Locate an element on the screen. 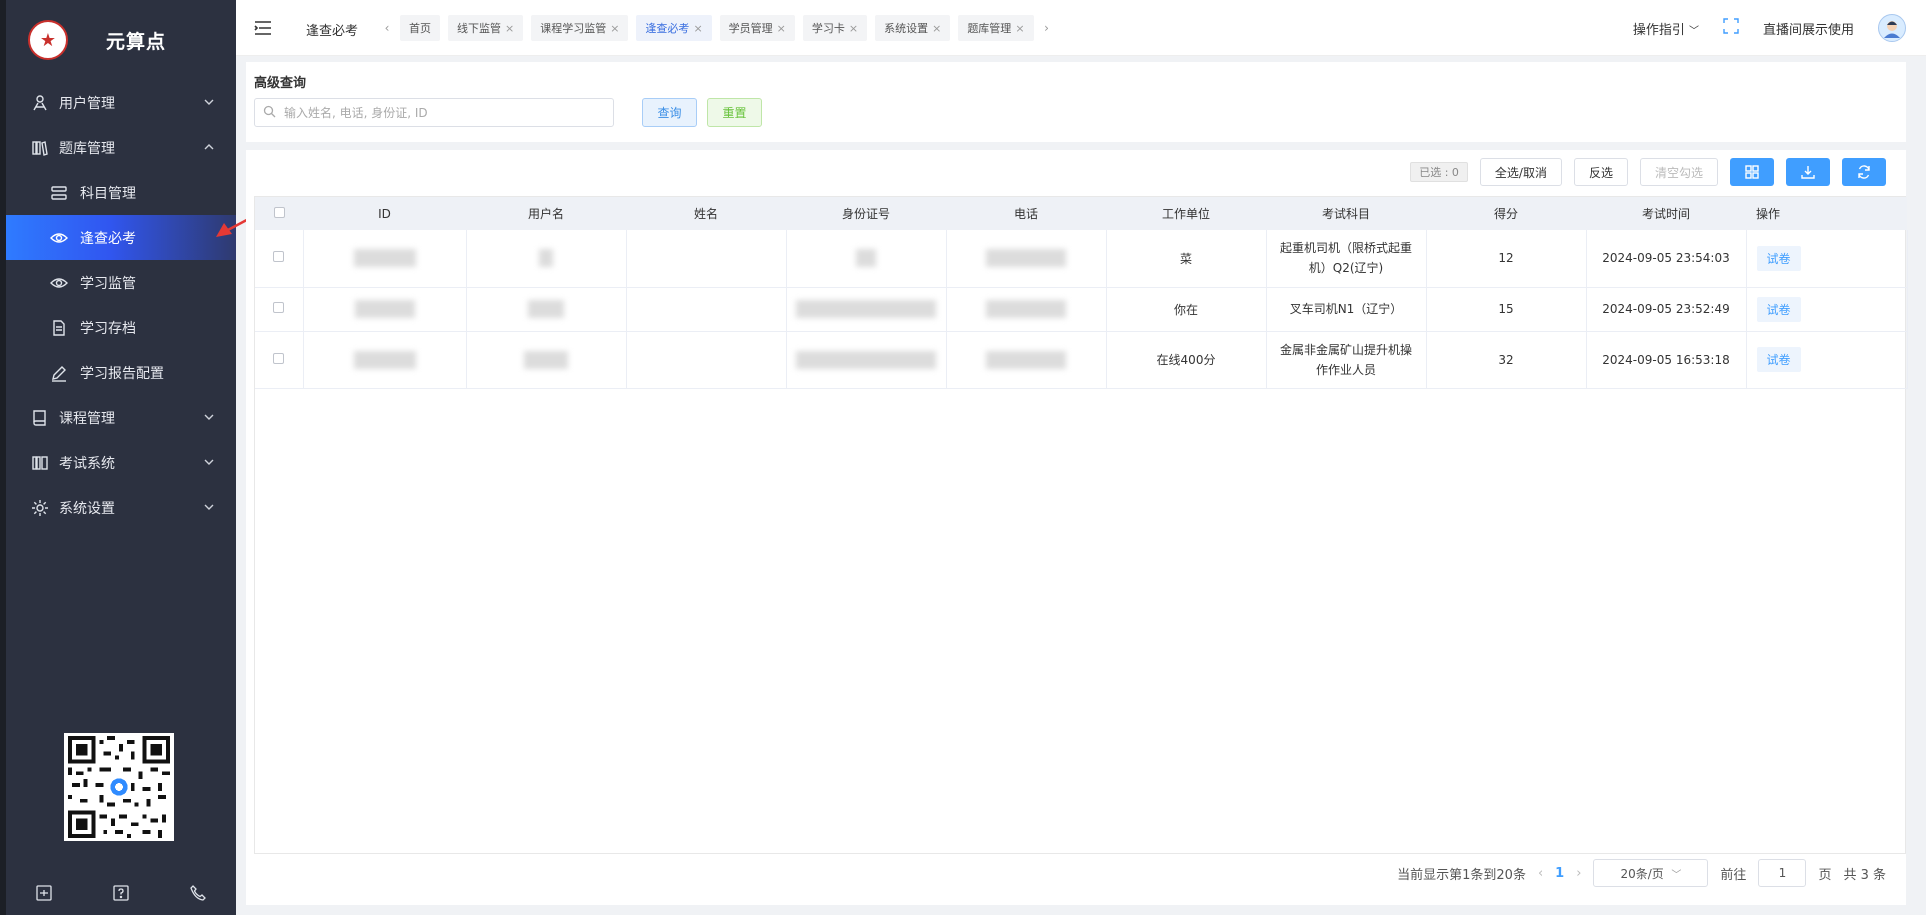 The height and width of the screenshot is (915, 1926). table-row: 你在 叉车司机N1（辽宁） 15 2024-09-05 23:52:49 试卷 is located at coordinates (1081, 309).